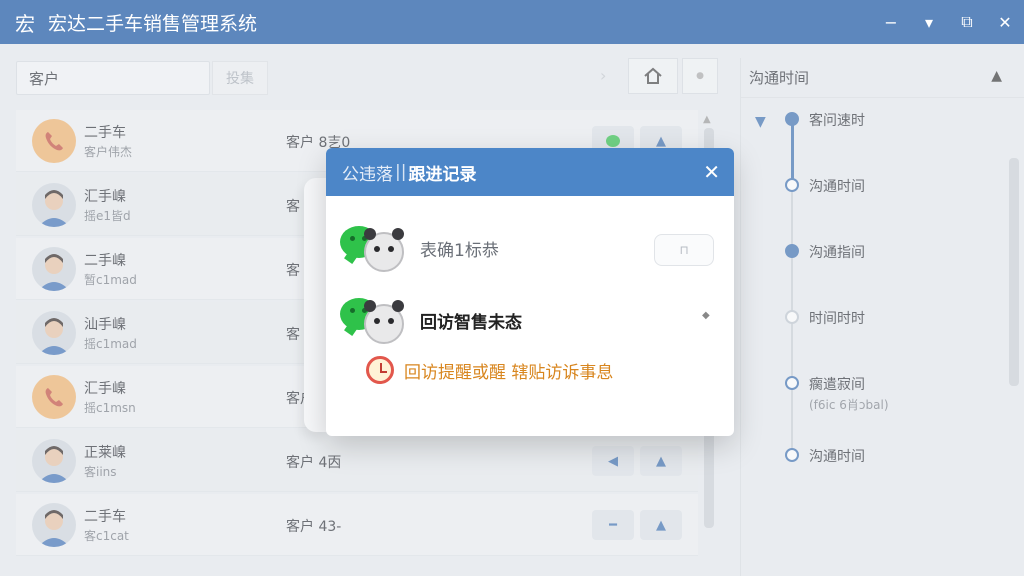 The height and width of the screenshot is (576, 1024). Describe the element at coordinates (891, 22) in the screenshot. I see `minimize-button: −` at that location.